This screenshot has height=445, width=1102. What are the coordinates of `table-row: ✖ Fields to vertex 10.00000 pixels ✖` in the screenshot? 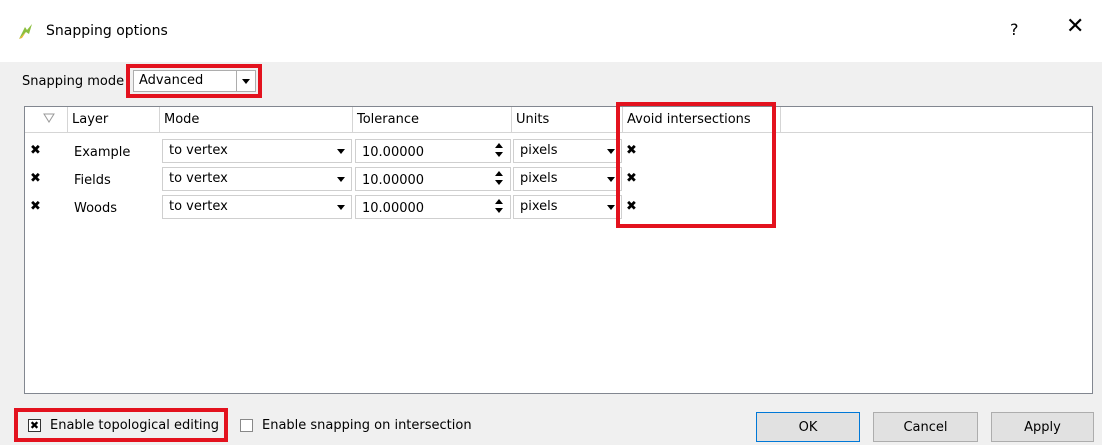 It's located at (558, 179).